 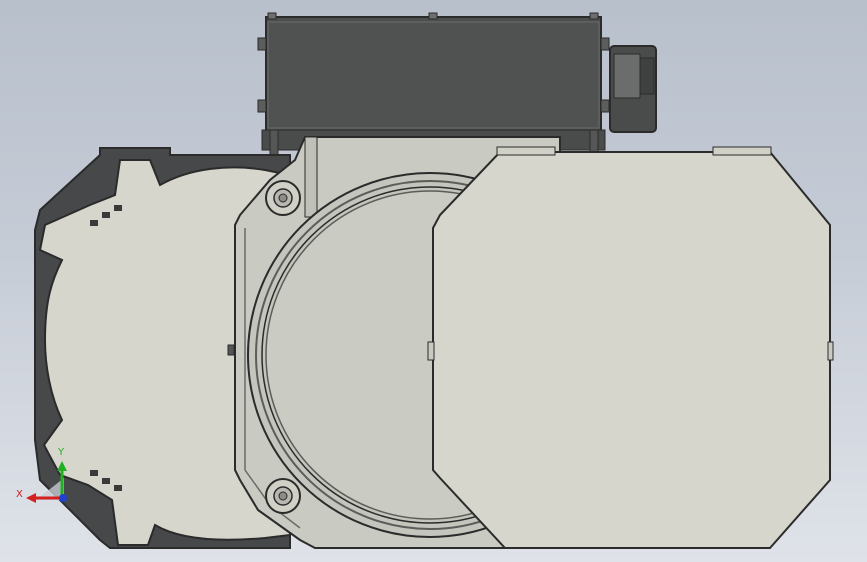 I want to click on y-axis-label: Y, so click(x=61, y=452).